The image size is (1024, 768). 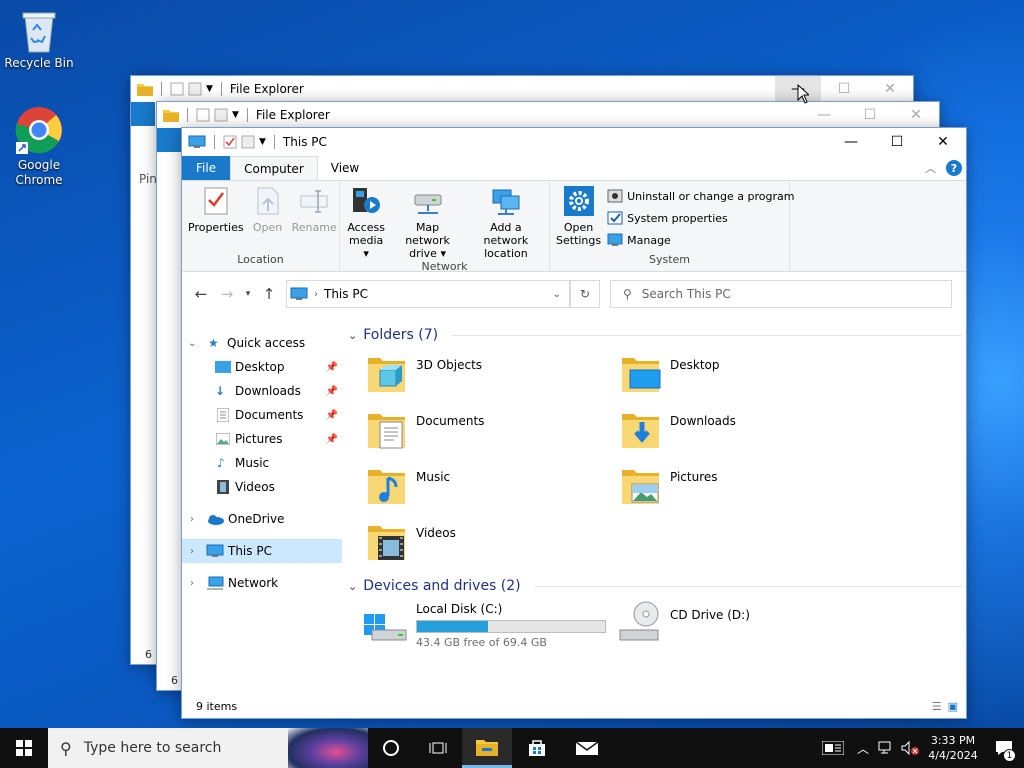 I want to click on nav-desktop: Desktop 📌, so click(x=262, y=367).